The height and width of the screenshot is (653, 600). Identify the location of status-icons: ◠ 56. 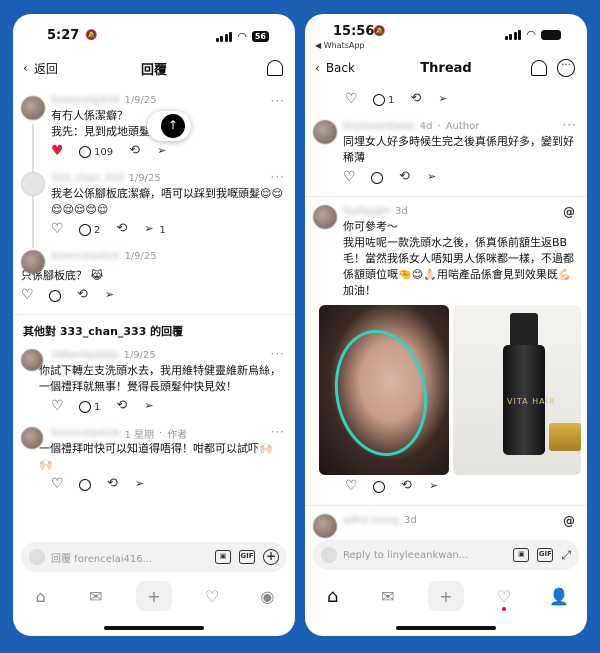
(242, 36).